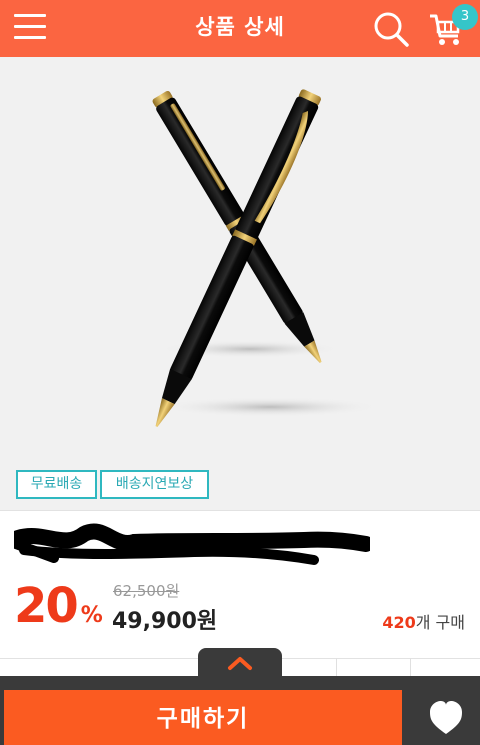 Image resolution: width=480 pixels, height=745 pixels. Describe the element at coordinates (56, 484) in the screenshot. I see `tag-free-shipping: 무료배송` at that location.